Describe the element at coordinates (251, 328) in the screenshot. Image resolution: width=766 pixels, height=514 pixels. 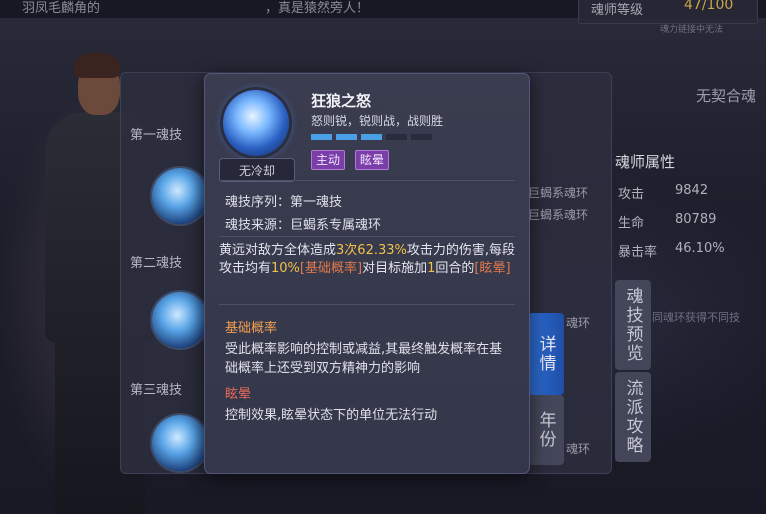
I see `term-base-chance-title: 基础概率` at that location.